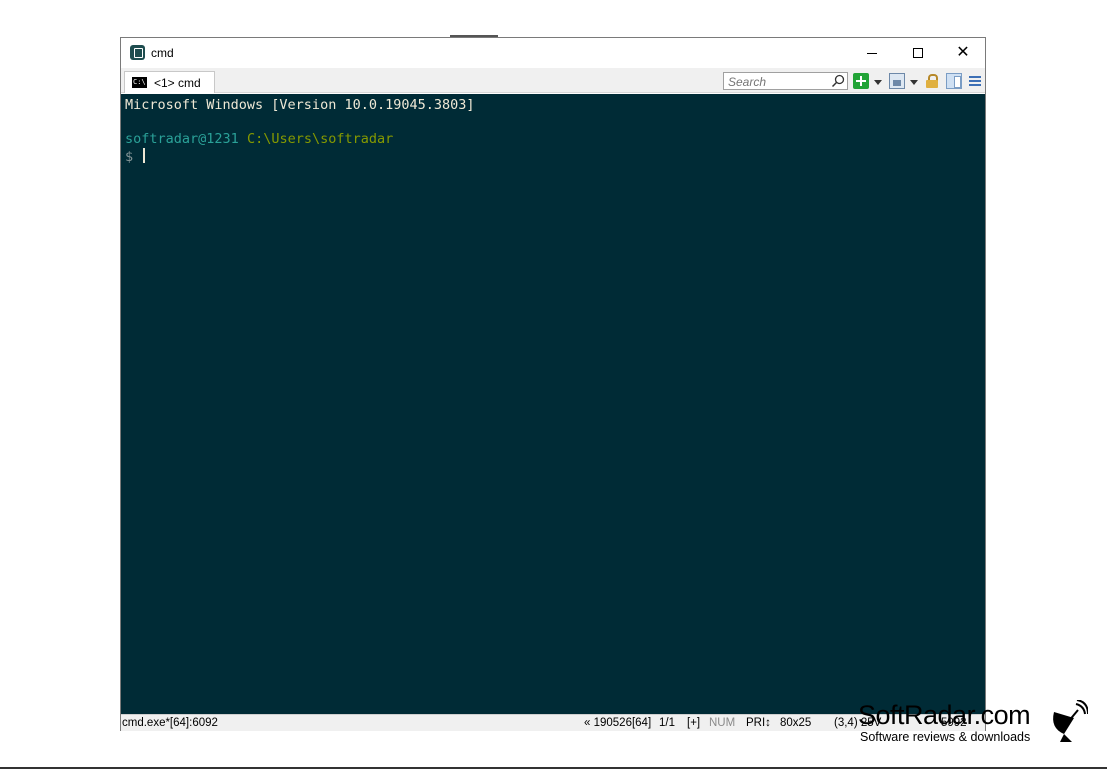 This screenshot has height=769, width=1107. Describe the element at coordinates (838, 81) in the screenshot. I see `search-icon` at that location.